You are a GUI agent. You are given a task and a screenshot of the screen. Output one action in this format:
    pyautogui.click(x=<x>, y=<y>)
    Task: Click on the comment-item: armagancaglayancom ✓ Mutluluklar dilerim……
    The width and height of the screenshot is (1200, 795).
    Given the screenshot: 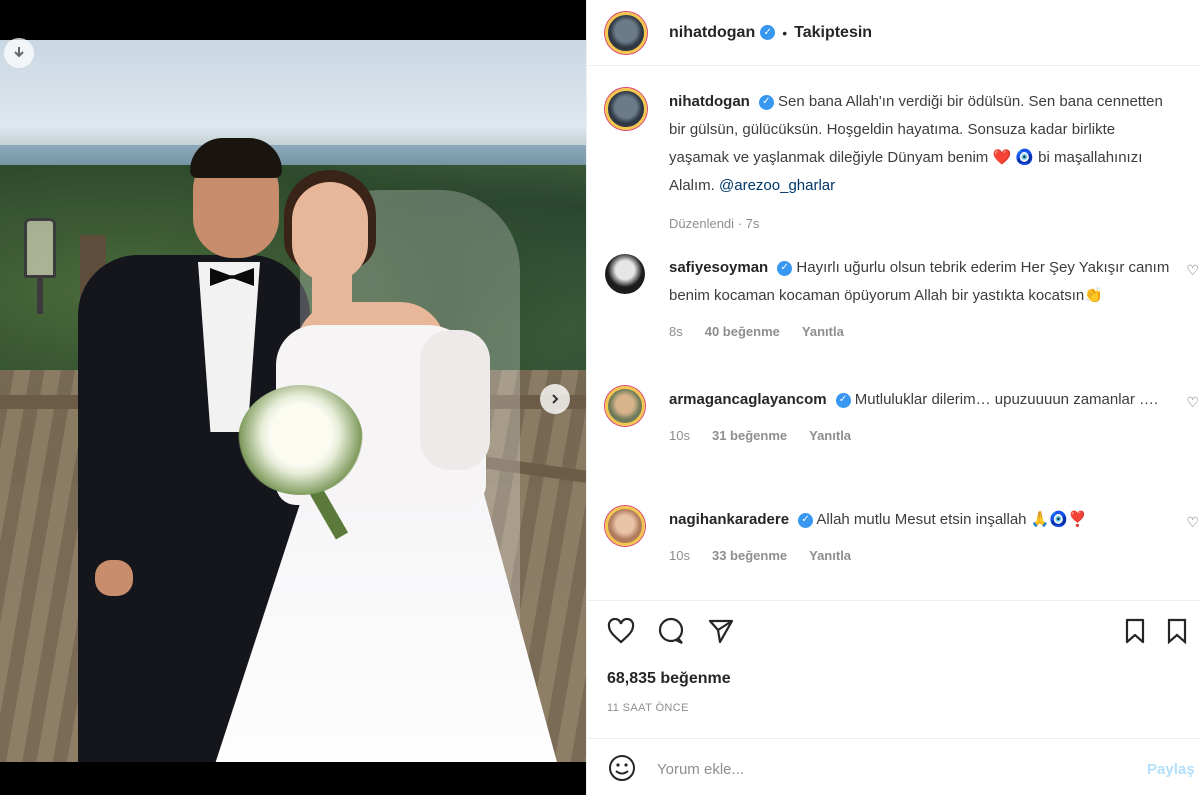 What is the action you would take?
    pyautogui.click(x=902, y=431)
    